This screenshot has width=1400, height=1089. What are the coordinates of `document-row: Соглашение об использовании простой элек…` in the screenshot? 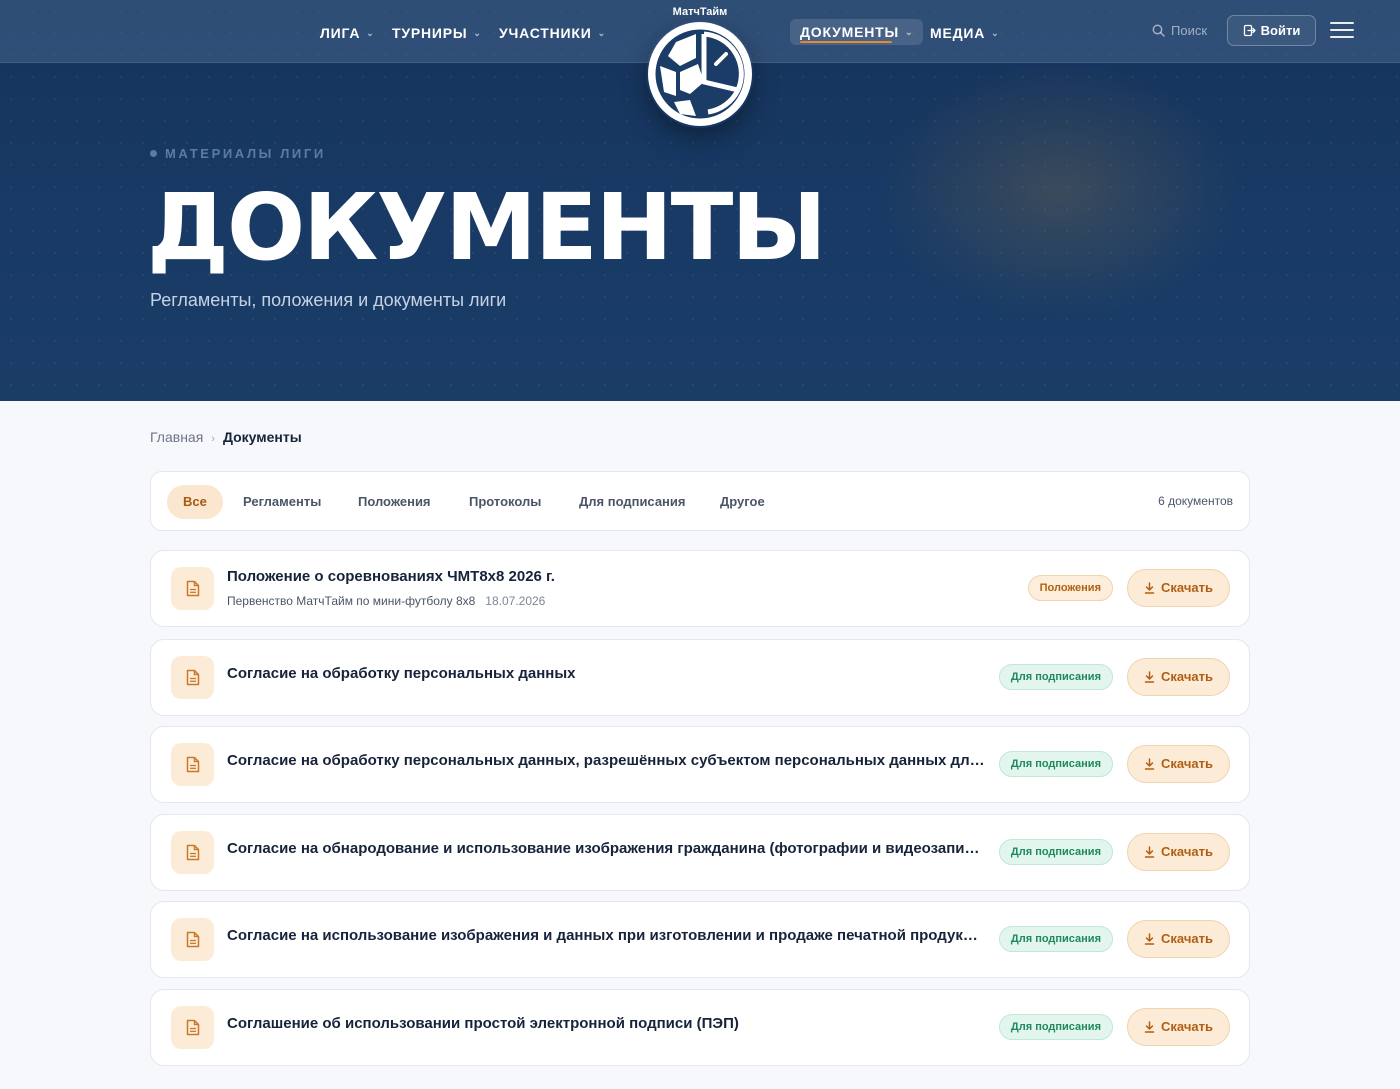 It's located at (700, 1027).